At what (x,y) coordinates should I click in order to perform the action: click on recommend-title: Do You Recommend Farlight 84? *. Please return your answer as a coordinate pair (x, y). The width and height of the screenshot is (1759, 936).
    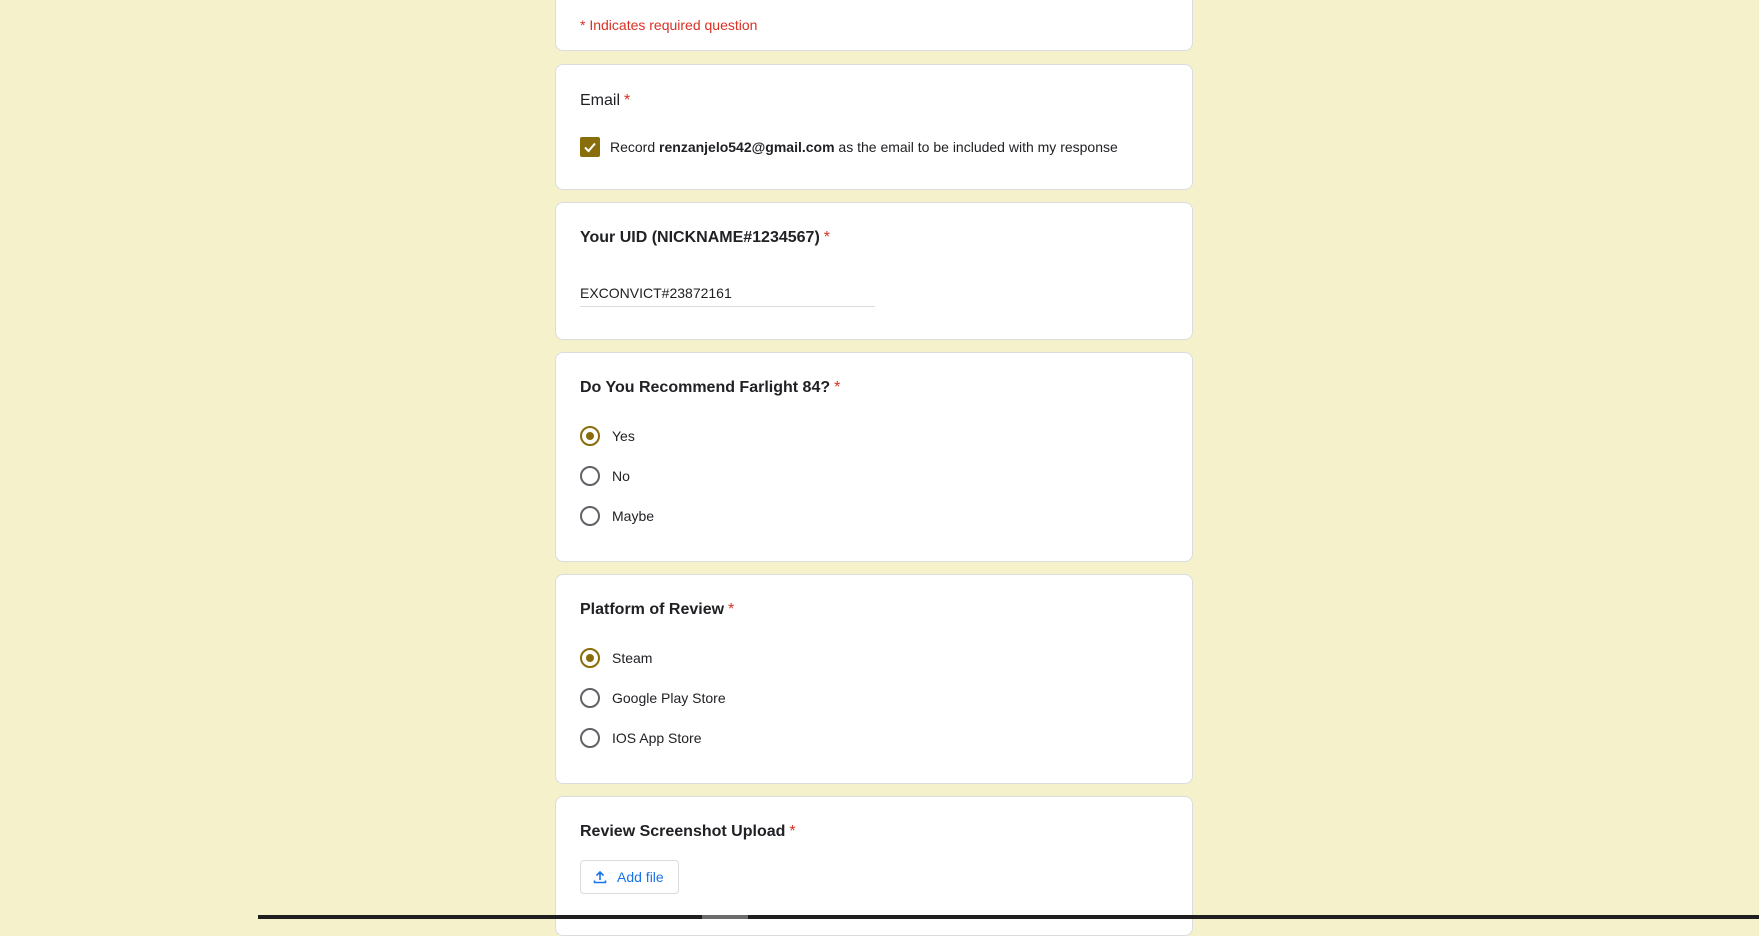
    Looking at the image, I should click on (710, 388).